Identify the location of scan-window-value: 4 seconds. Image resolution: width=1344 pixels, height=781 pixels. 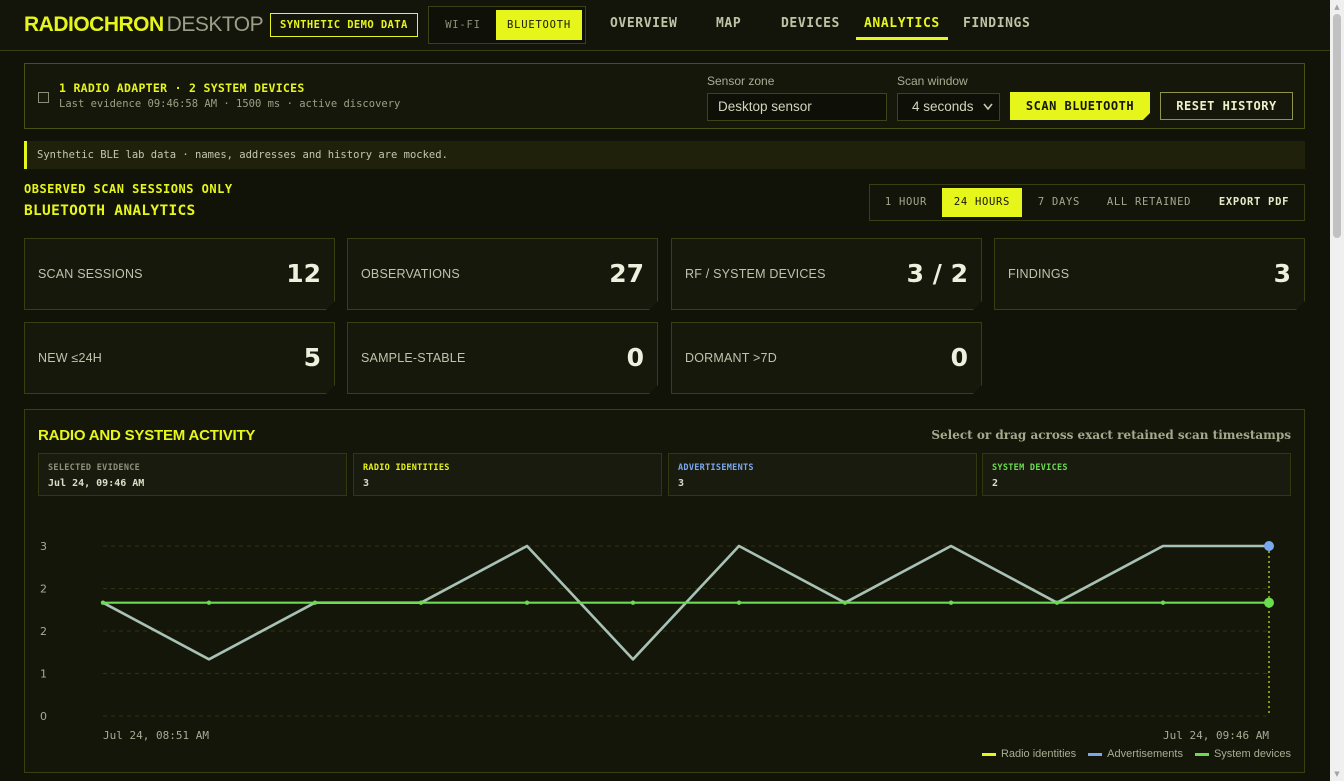
(943, 106).